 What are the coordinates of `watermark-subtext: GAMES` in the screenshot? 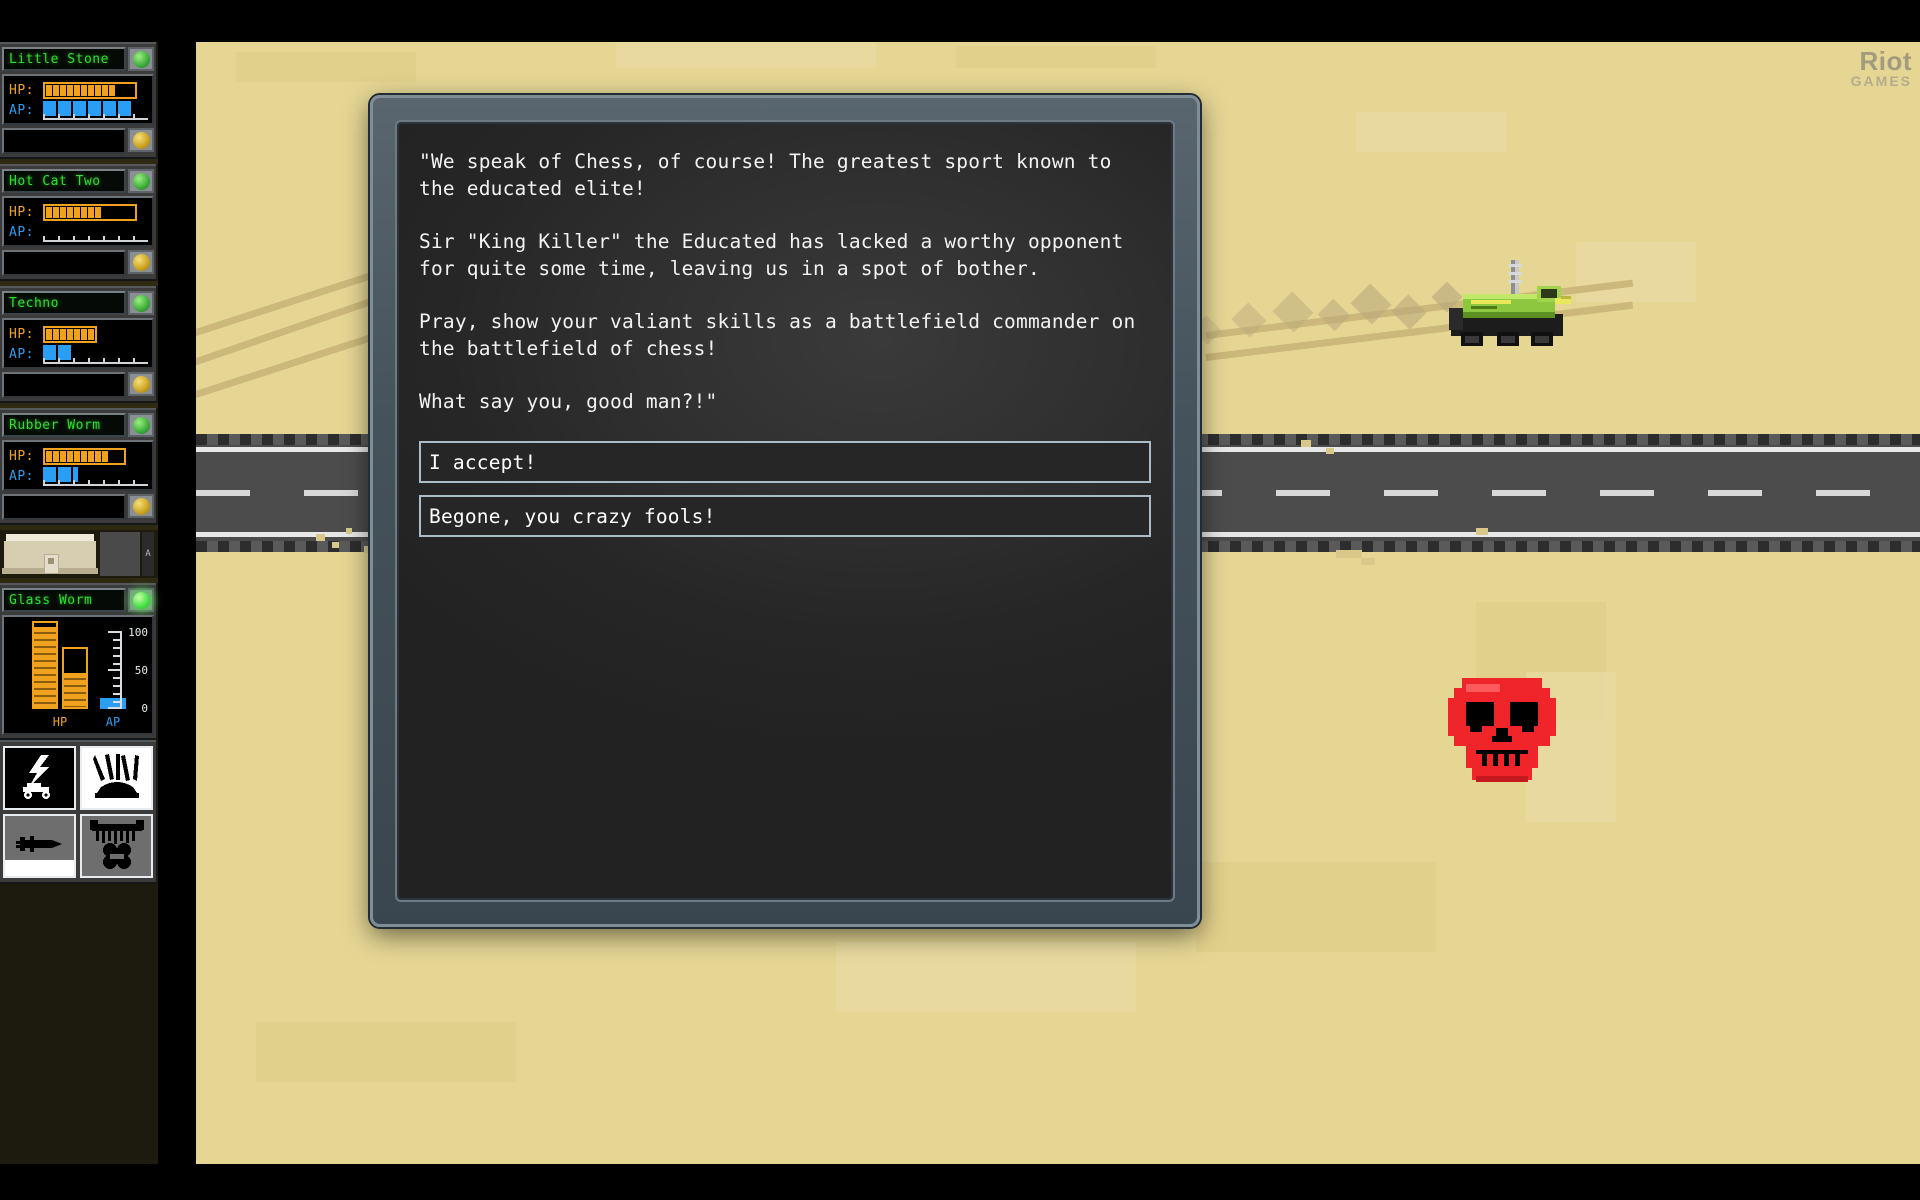 It's located at (1881, 81).